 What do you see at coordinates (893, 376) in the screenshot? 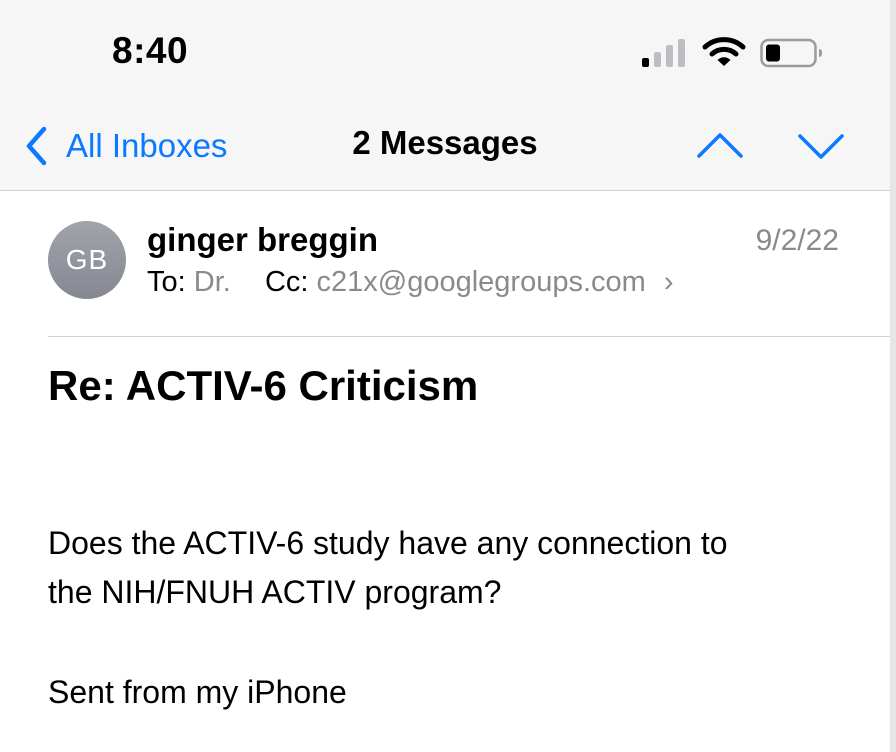
I see `window-edge` at bounding box center [893, 376].